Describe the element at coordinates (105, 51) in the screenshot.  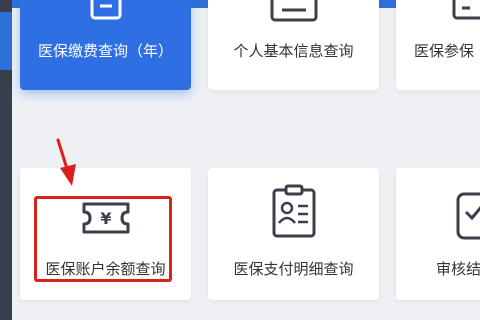
I see `card-label: 医保缴费查询（年）` at that location.